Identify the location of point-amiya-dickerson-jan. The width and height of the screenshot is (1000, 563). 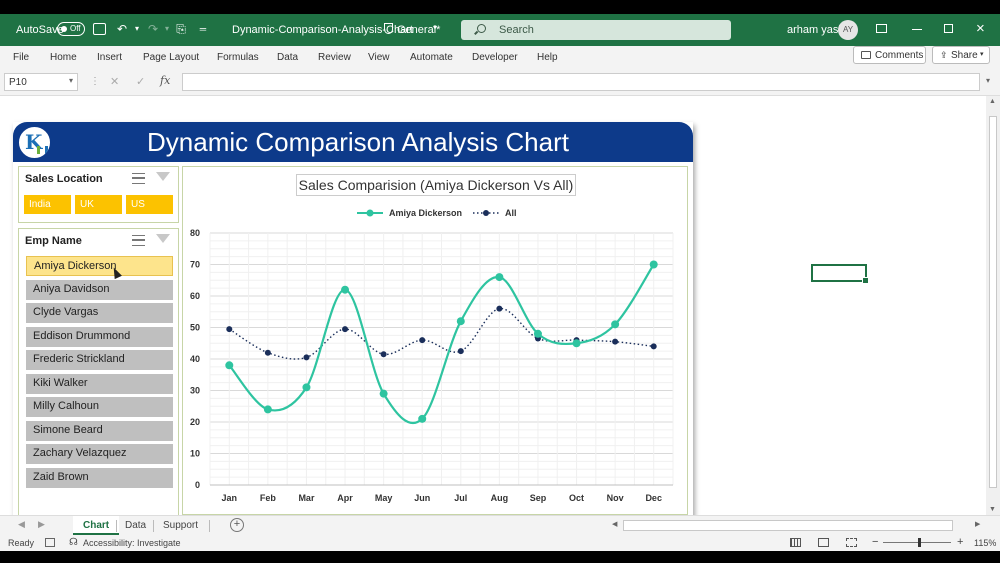
(229, 365).